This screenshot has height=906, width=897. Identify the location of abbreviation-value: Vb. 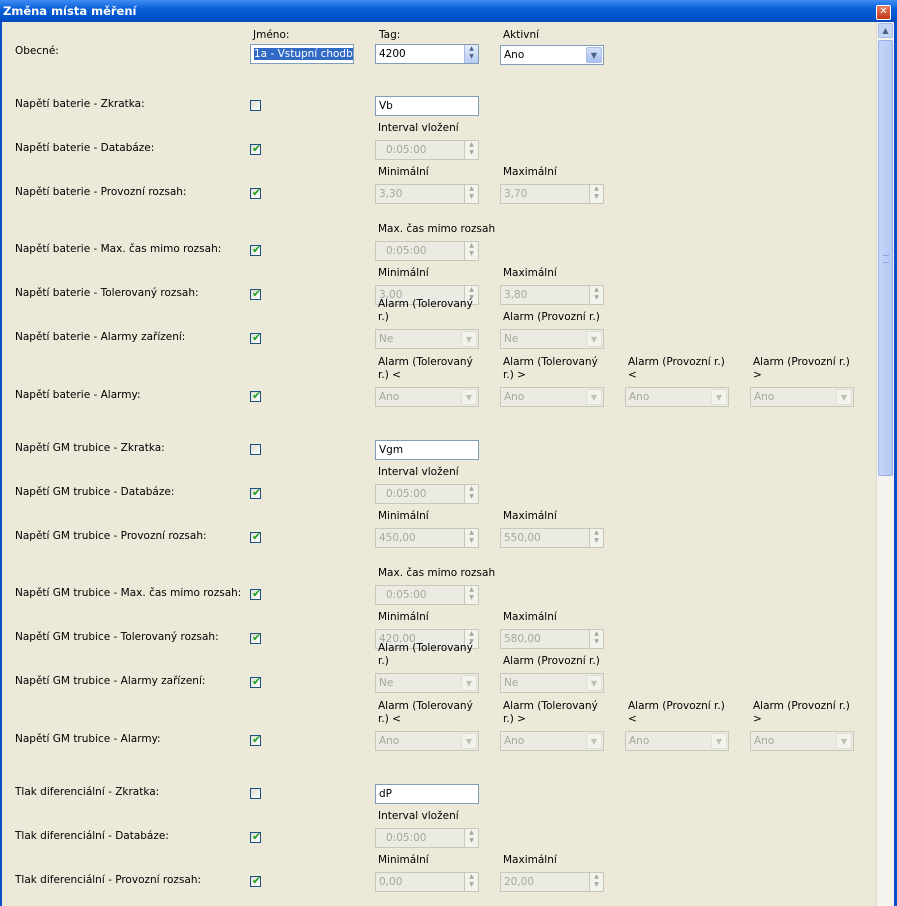
(386, 106).